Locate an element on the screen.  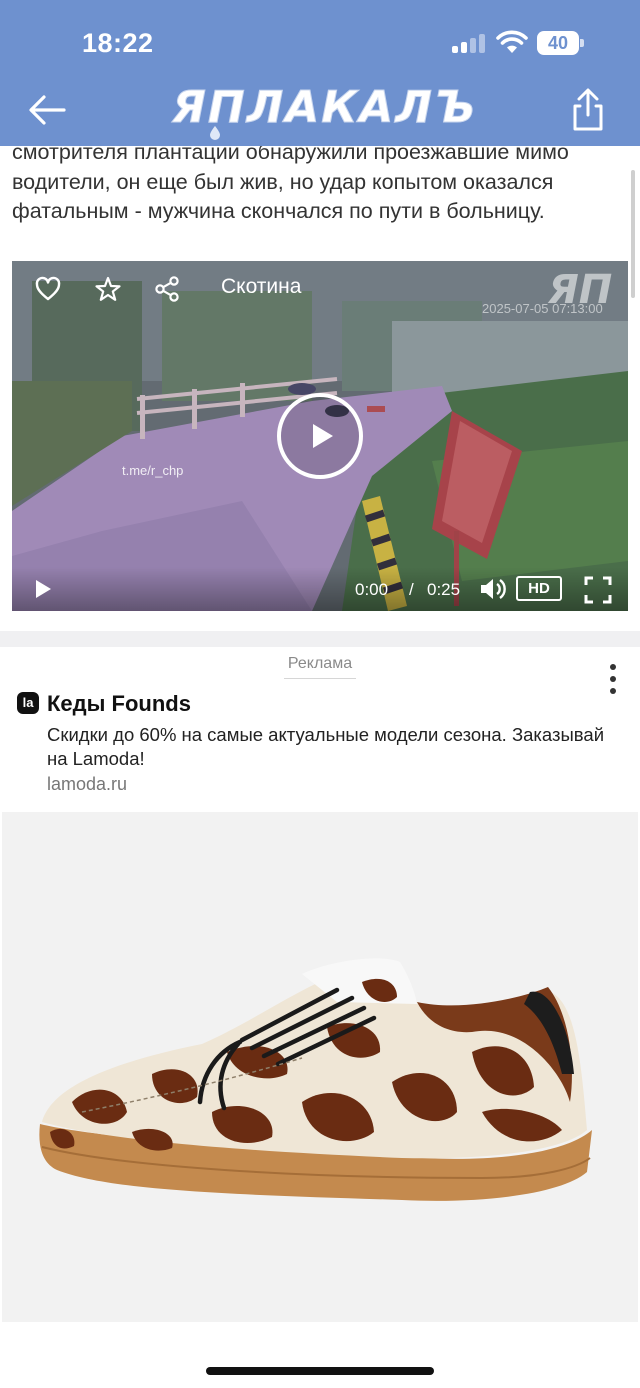
video-controls: 0:00 / 0:25 HD is located at coordinates (320, 589).